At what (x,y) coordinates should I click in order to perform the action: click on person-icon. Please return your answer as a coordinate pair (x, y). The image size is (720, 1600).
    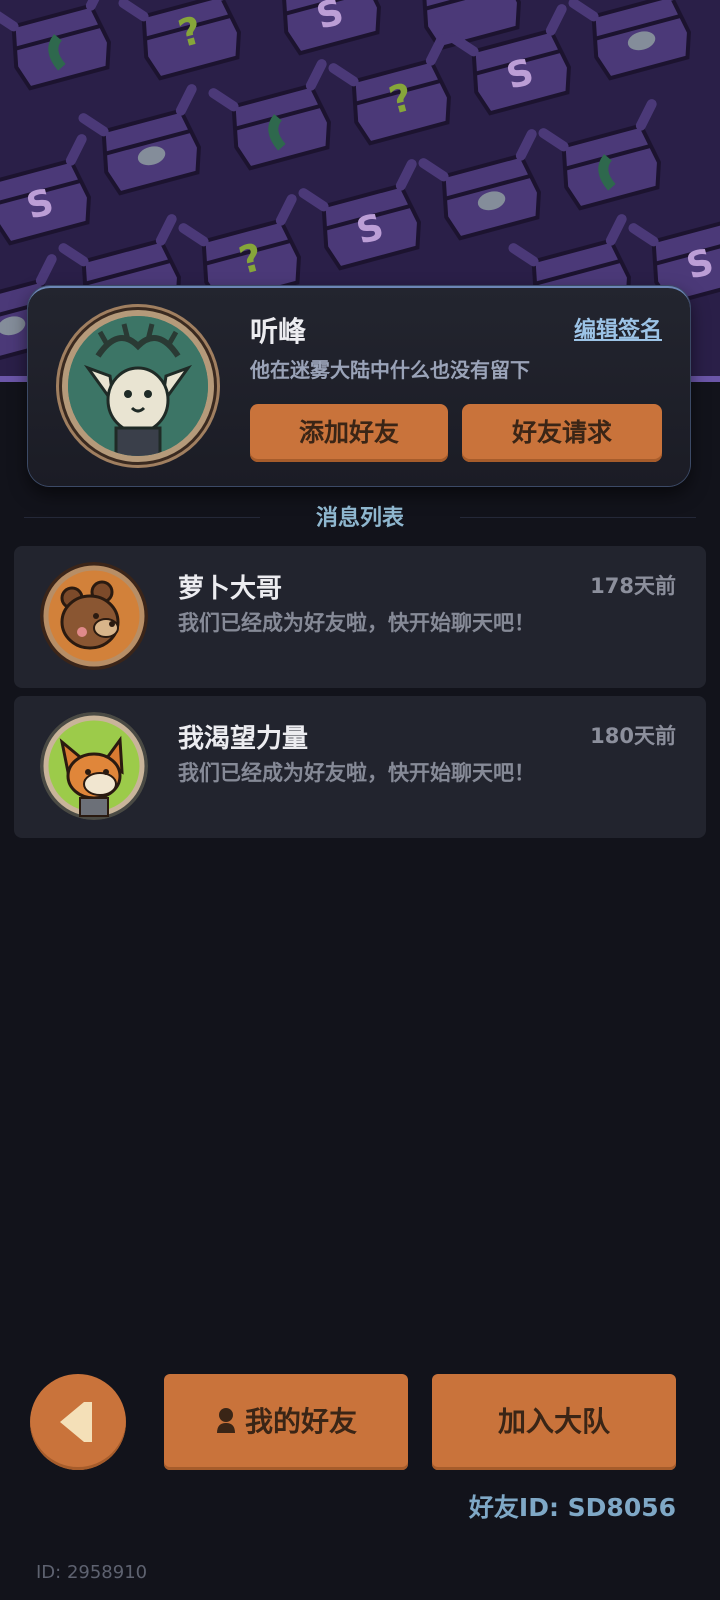
    Looking at the image, I should click on (225, 1420).